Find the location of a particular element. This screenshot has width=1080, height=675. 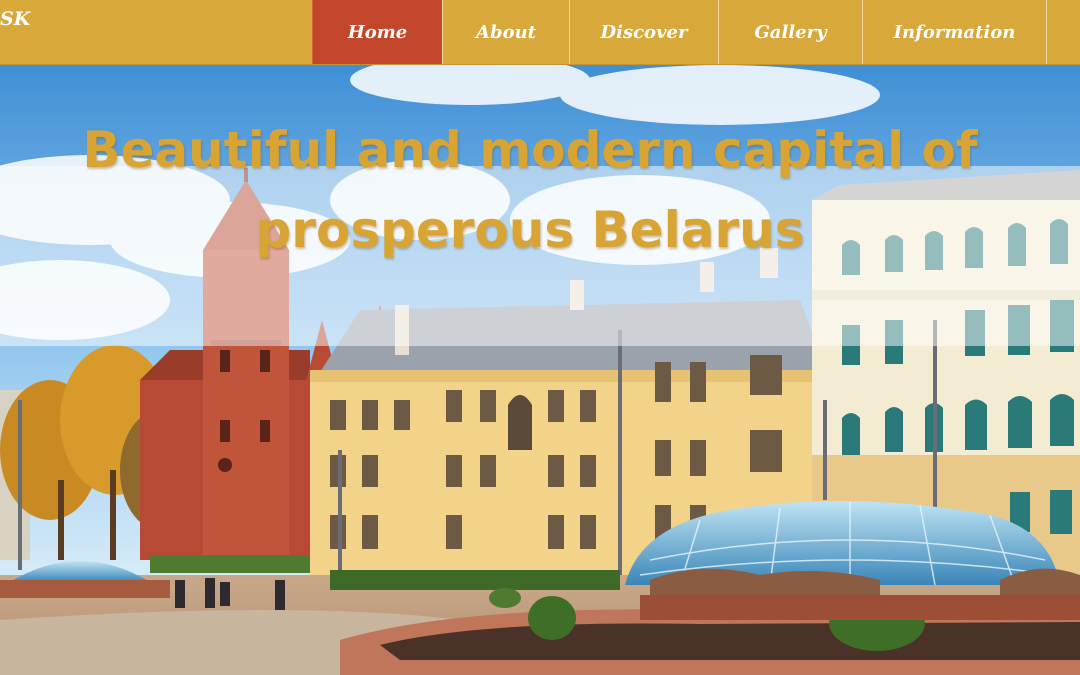

main-nav: Home About Discover Gallery Information is located at coordinates (679, 32).